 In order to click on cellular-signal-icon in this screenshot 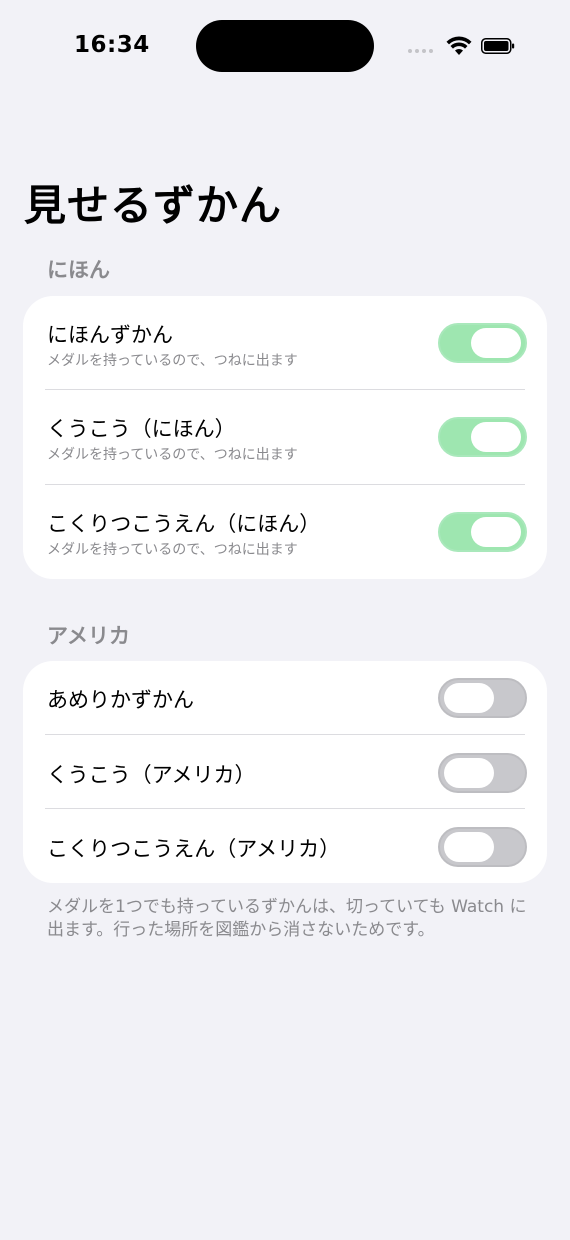, I will do `click(420, 51)`.